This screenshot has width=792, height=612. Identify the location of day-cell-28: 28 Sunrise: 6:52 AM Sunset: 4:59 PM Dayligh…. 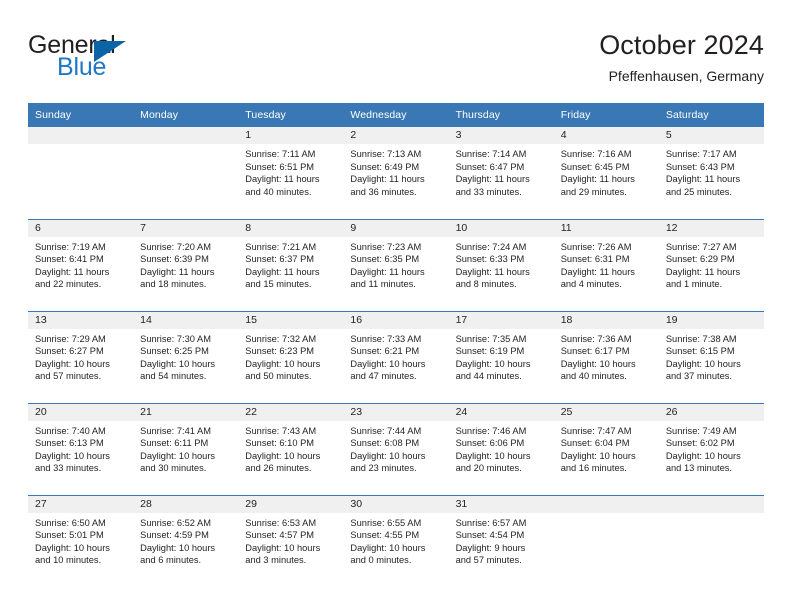
(186, 540).